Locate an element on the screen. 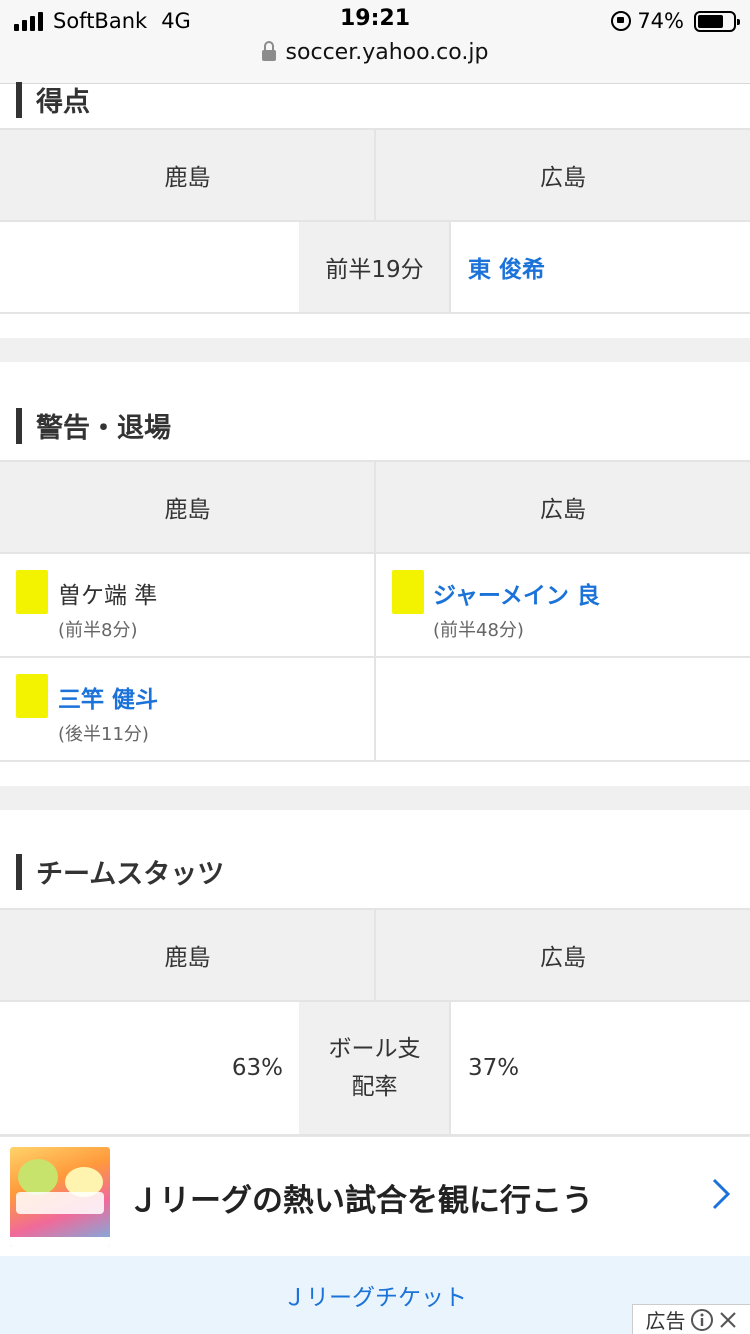 This screenshot has width=750, height=1334. close-icon is located at coordinates (728, 1320).